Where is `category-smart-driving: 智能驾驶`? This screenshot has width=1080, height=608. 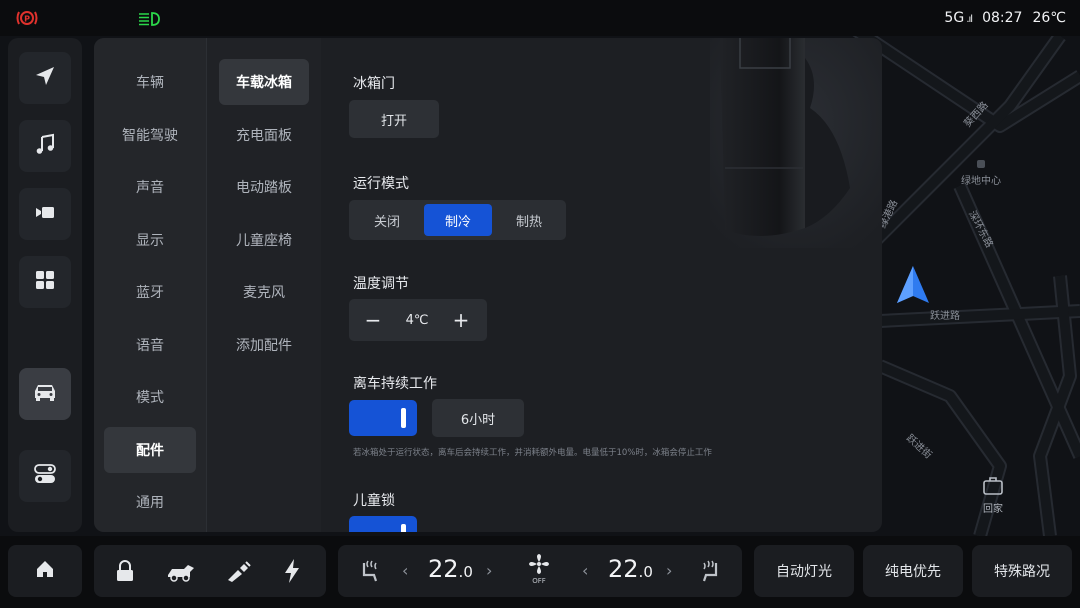
category-smart-driving: 智能驾驶 is located at coordinates (150, 135).